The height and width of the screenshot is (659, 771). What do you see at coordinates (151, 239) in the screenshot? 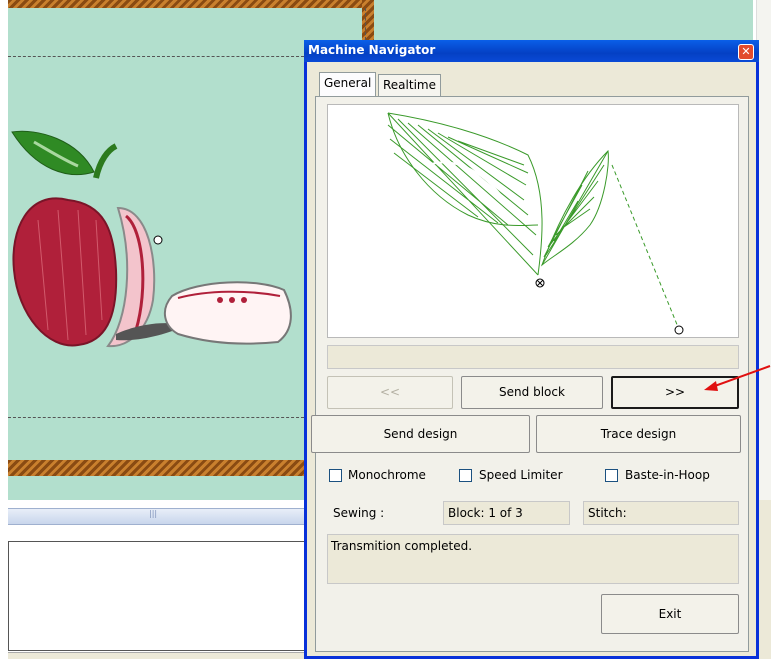
I see `apple-design-preview` at bounding box center [151, 239].